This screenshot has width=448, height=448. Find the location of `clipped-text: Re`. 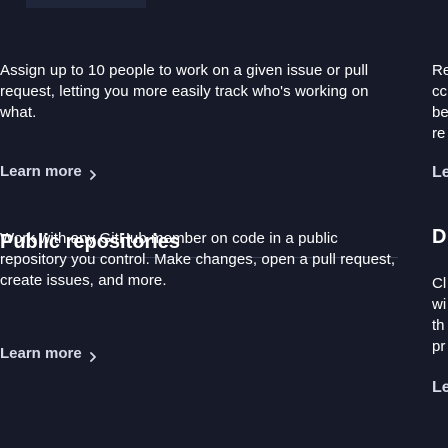

clipped-text: Re is located at coordinates (440, 70).